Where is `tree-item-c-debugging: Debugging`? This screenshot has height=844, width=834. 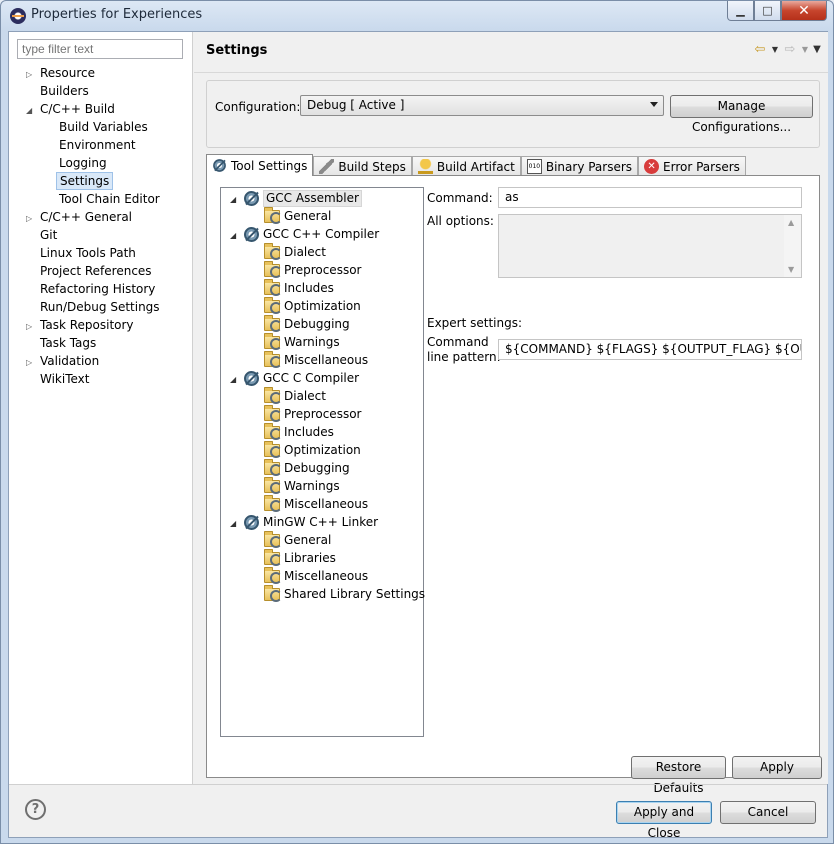 tree-item-c-debugging: Debugging is located at coordinates (307, 467).